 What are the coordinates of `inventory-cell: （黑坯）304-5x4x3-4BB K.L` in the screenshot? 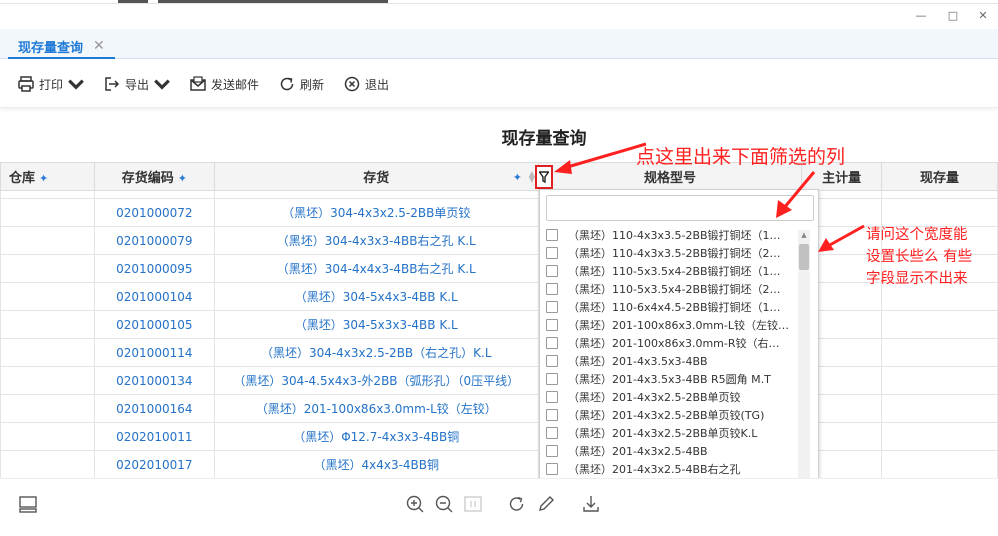 It's located at (376, 296).